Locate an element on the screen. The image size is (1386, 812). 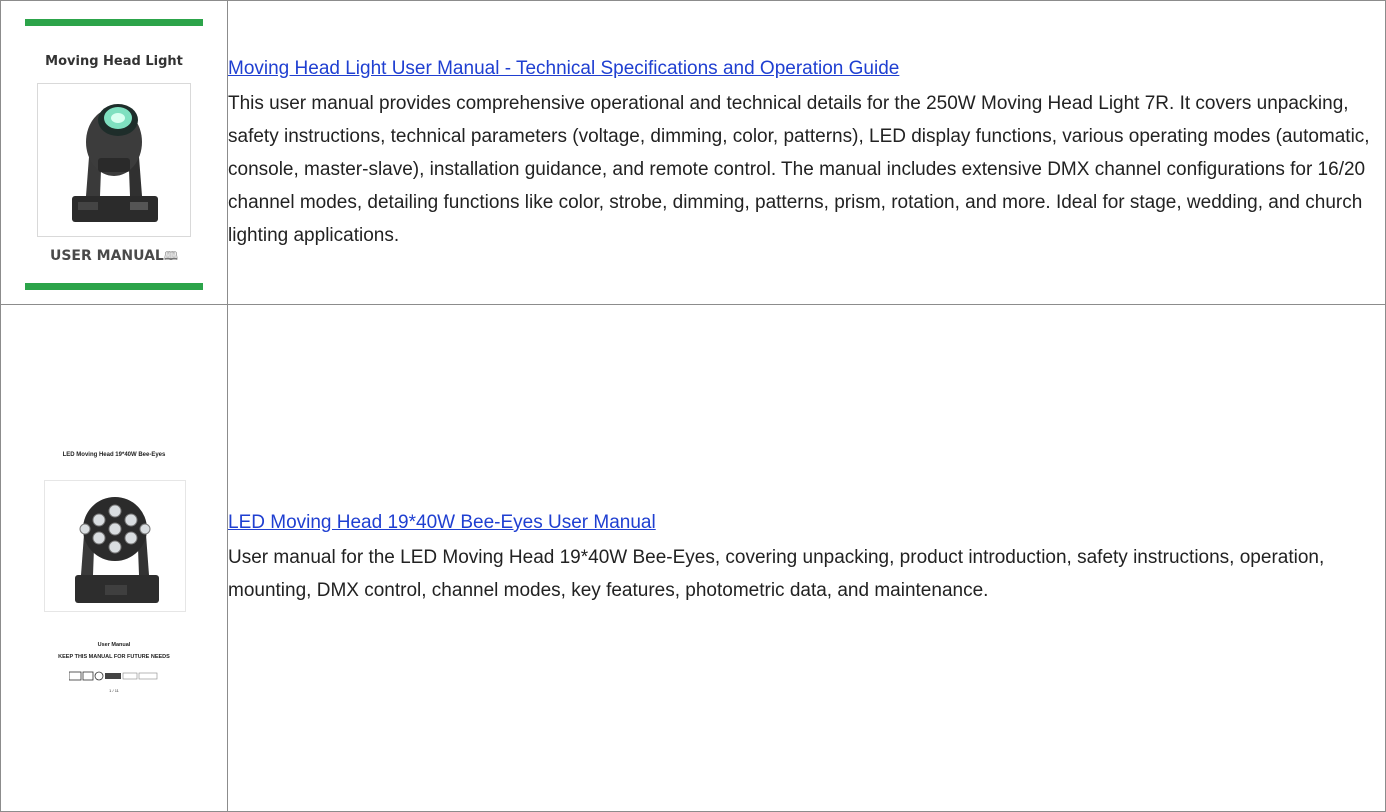
cover-bottom-bar is located at coordinates (114, 286).